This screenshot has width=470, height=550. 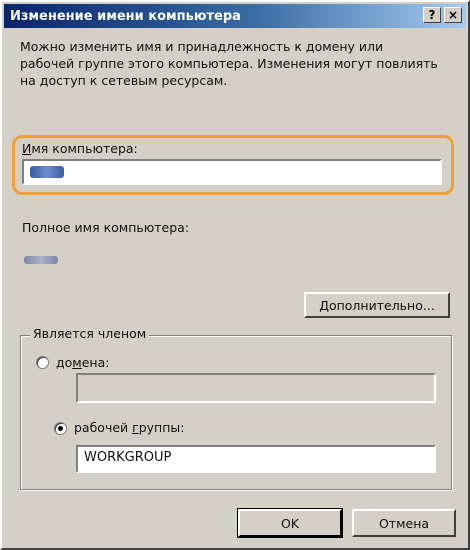 I want to click on window-title: Изменение имени компьютера, so click(x=125, y=16).